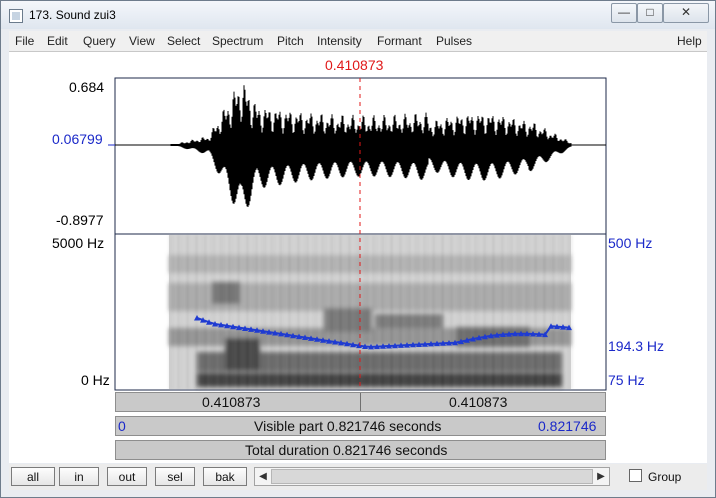 The height and width of the screenshot is (498, 716). I want to click on scroll-thumb, so click(432, 476).